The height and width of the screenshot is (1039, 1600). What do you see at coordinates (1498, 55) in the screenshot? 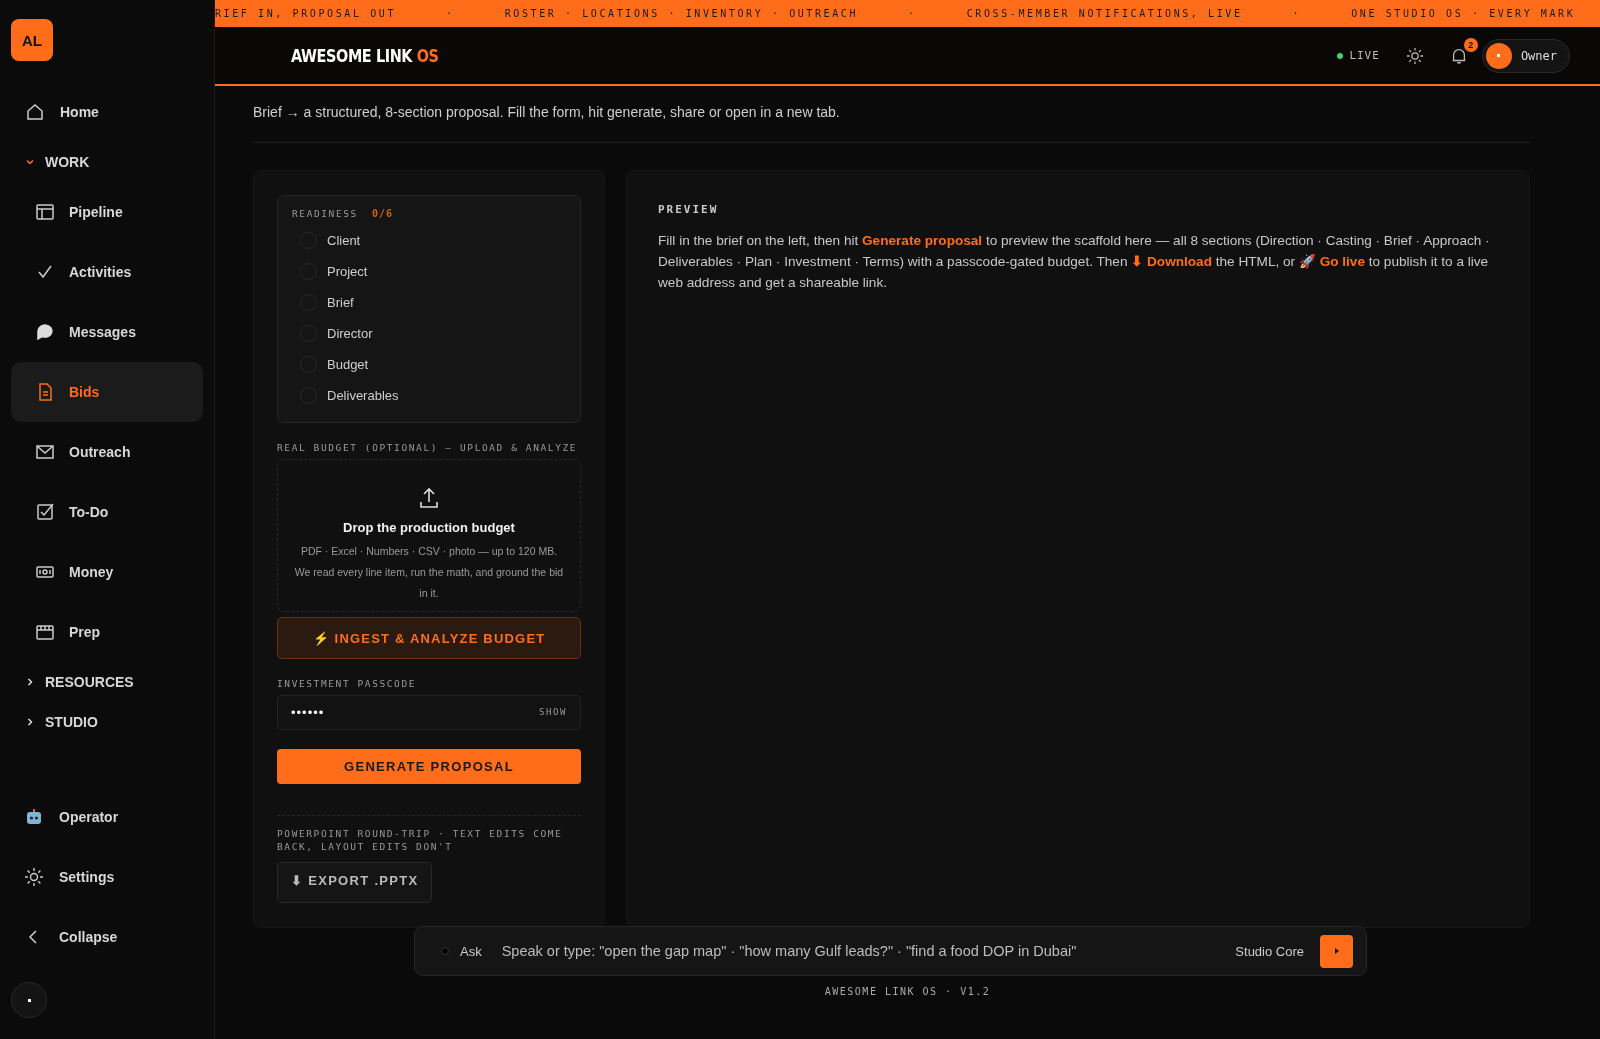
I see `user-avatar` at bounding box center [1498, 55].